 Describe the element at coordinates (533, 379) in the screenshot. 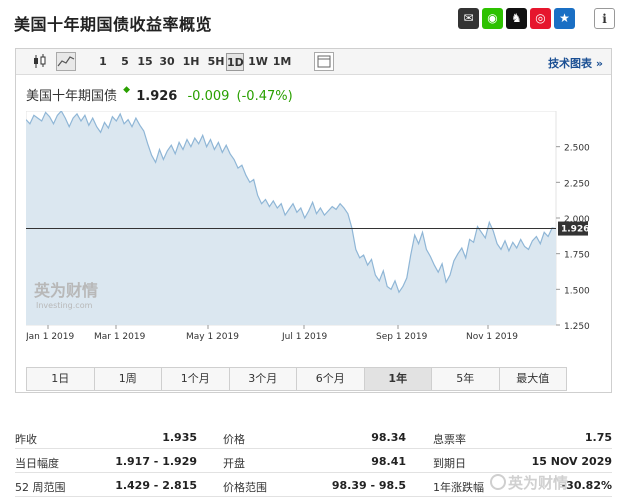

I see `range-button-7: 最大值` at that location.